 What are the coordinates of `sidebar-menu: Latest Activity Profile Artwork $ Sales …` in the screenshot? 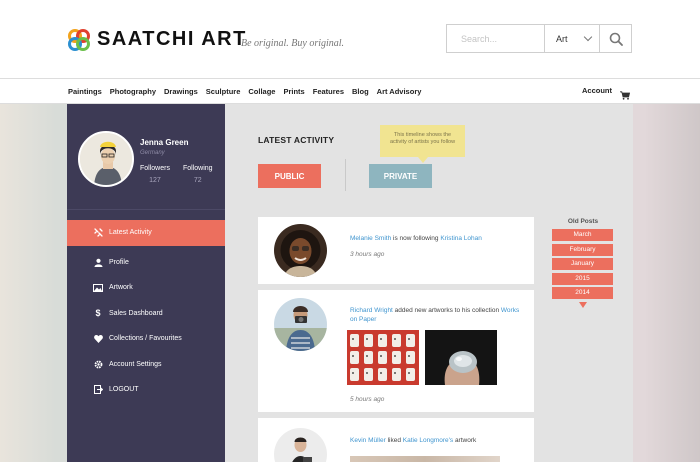 It's located at (153, 311).